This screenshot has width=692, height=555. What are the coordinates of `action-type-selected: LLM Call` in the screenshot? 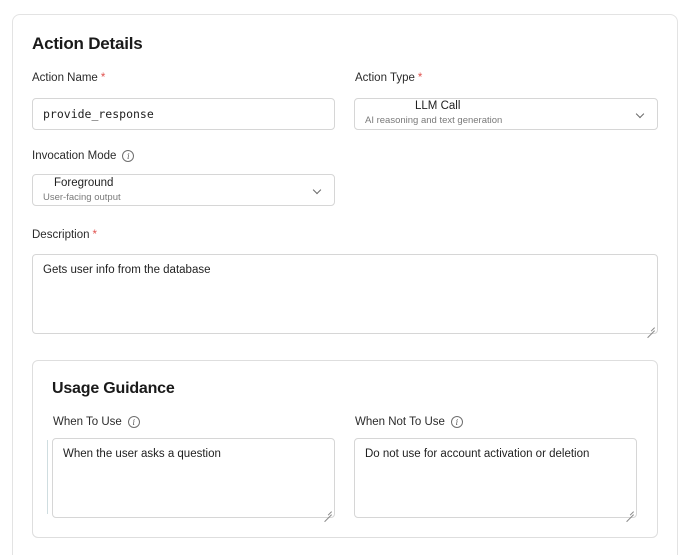 It's located at (438, 106).